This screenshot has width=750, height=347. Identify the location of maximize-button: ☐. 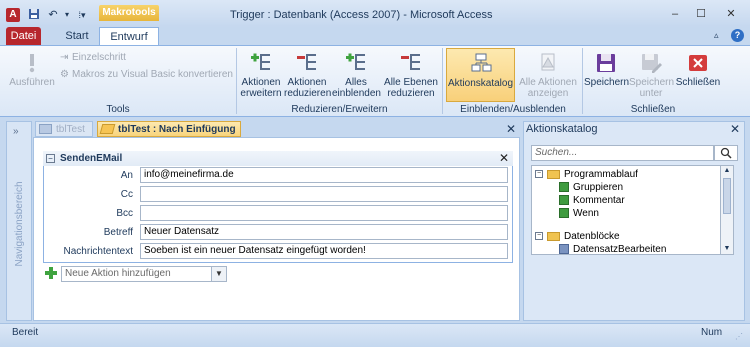
(701, 14).